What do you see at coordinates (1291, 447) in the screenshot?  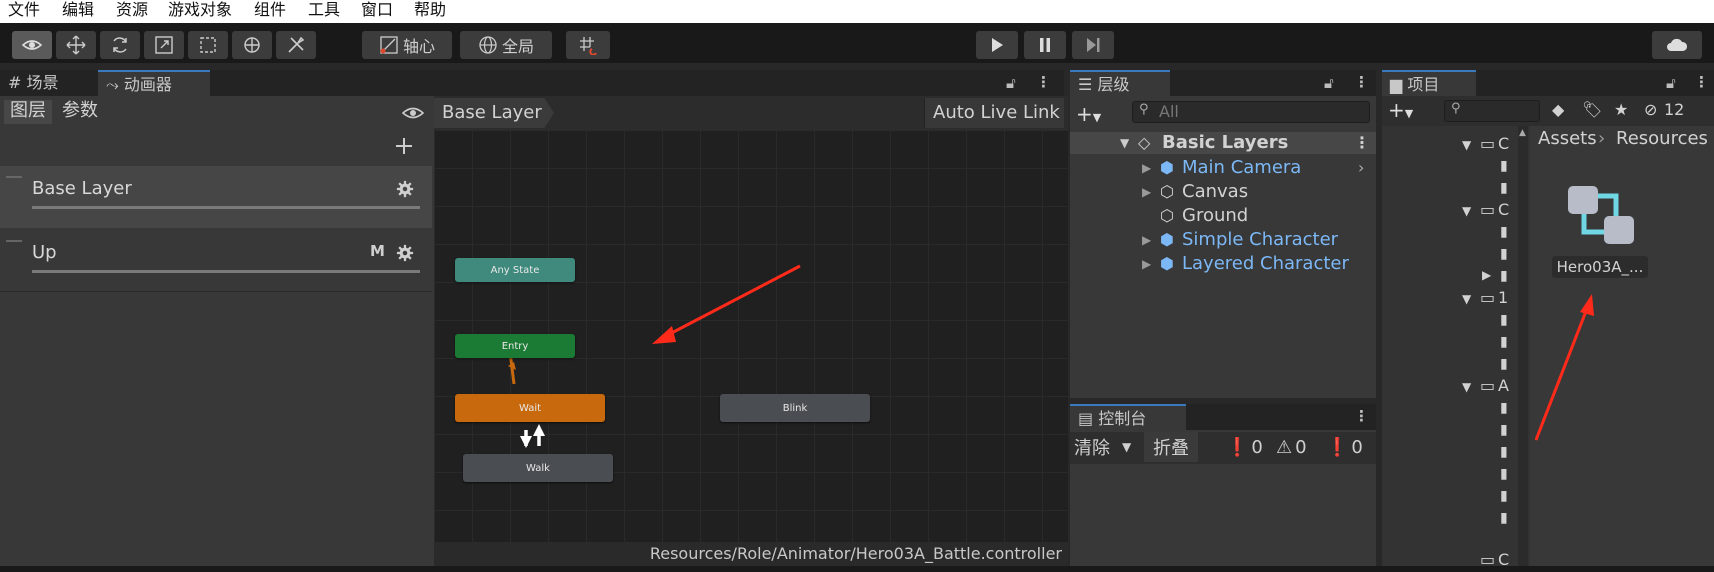 I see `warning-filter-button: ⚠ 0` at bounding box center [1291, 447].